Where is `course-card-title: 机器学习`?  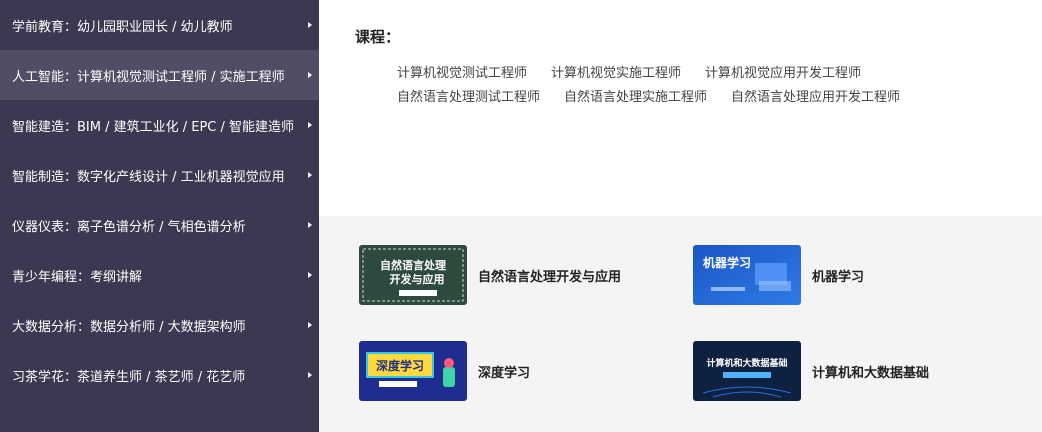
course-card-title: 机器学习 is located at coordinates (838, 277).